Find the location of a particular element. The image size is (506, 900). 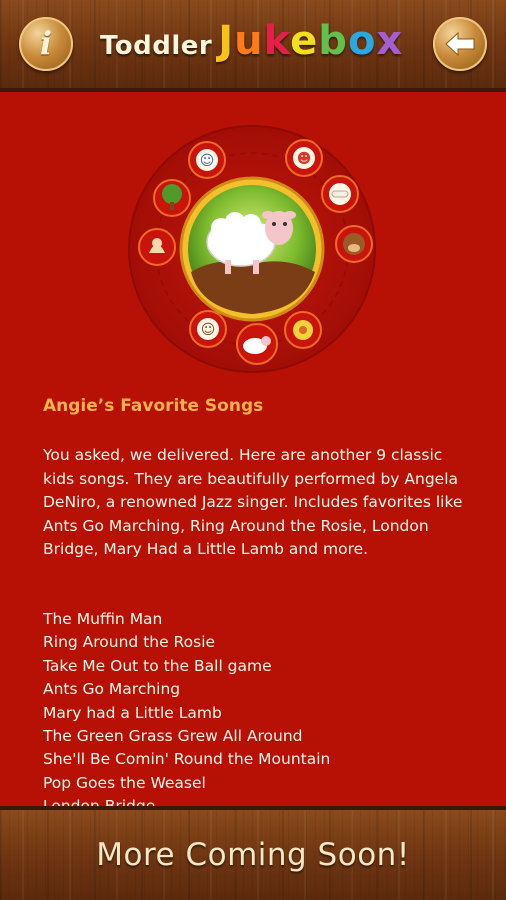

list-item: She'll Be Comin' Round the Mountain is located at coordinates (187, 759).